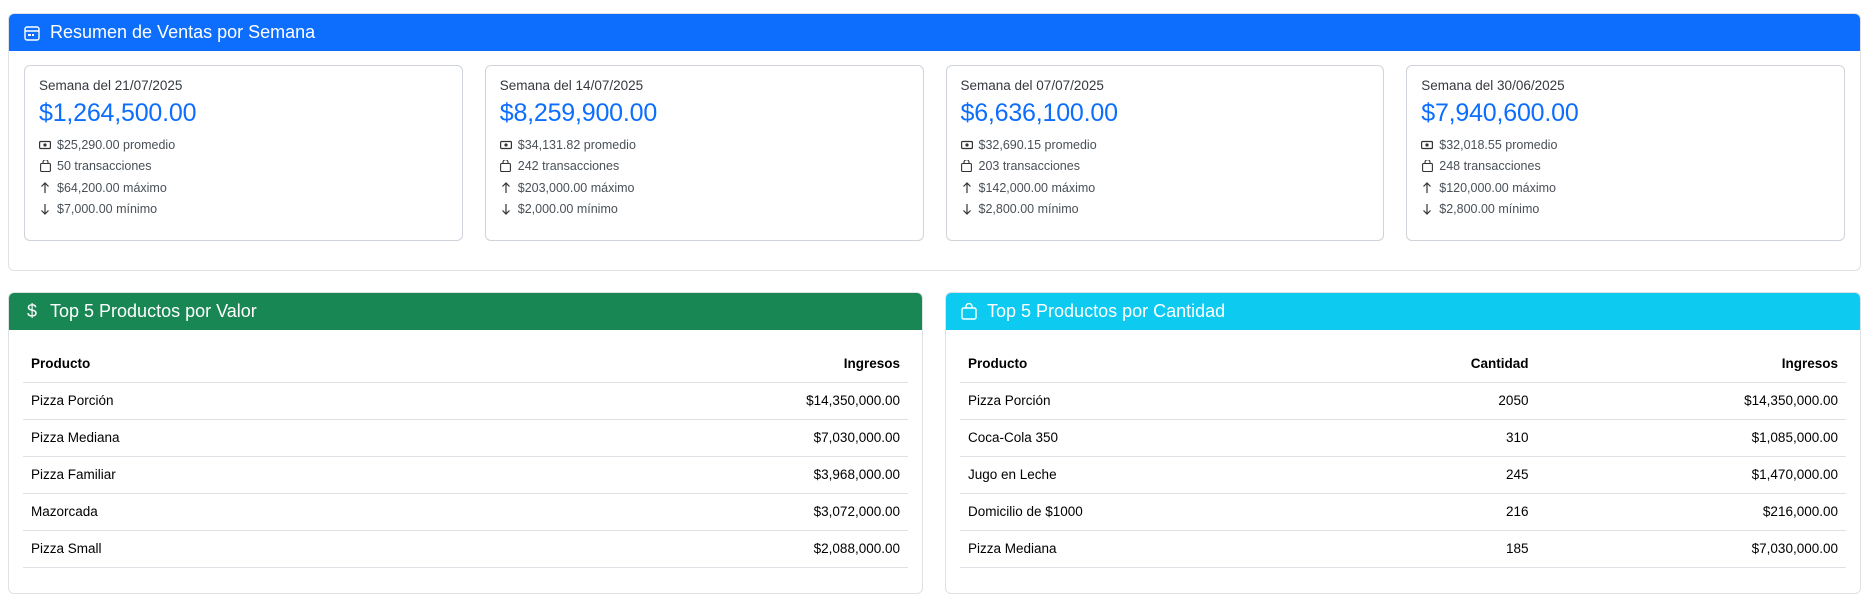 Image resolution: width=1869 pixels, height=602 pixels. I want to click on week-max-text: $142,000.00 máximo, so click(1037, 187).